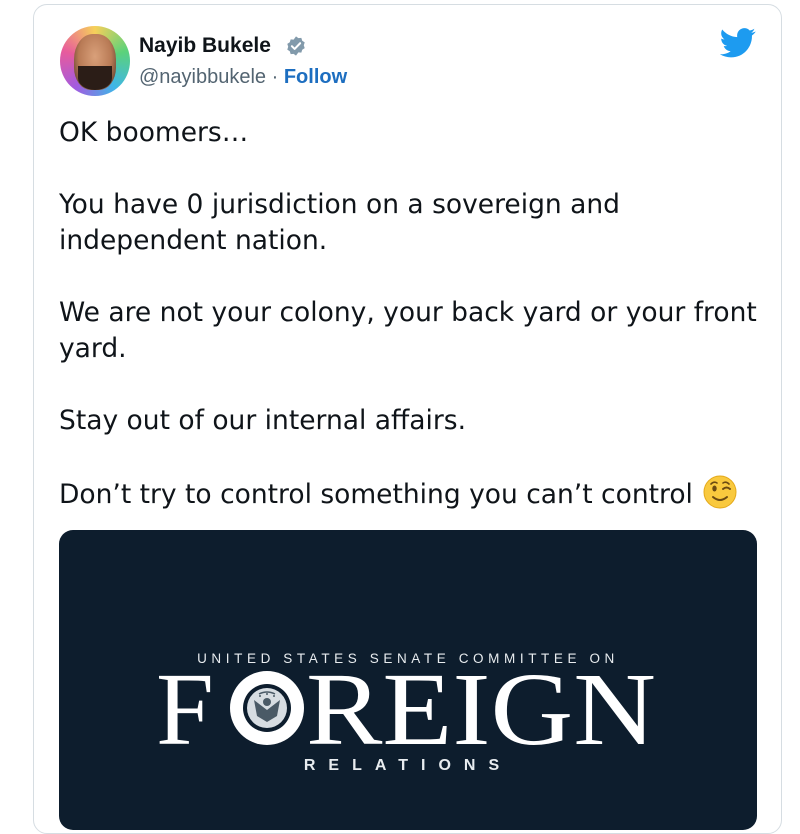  I want to click on author-handle: @nayibbukele, so click(202, 77).